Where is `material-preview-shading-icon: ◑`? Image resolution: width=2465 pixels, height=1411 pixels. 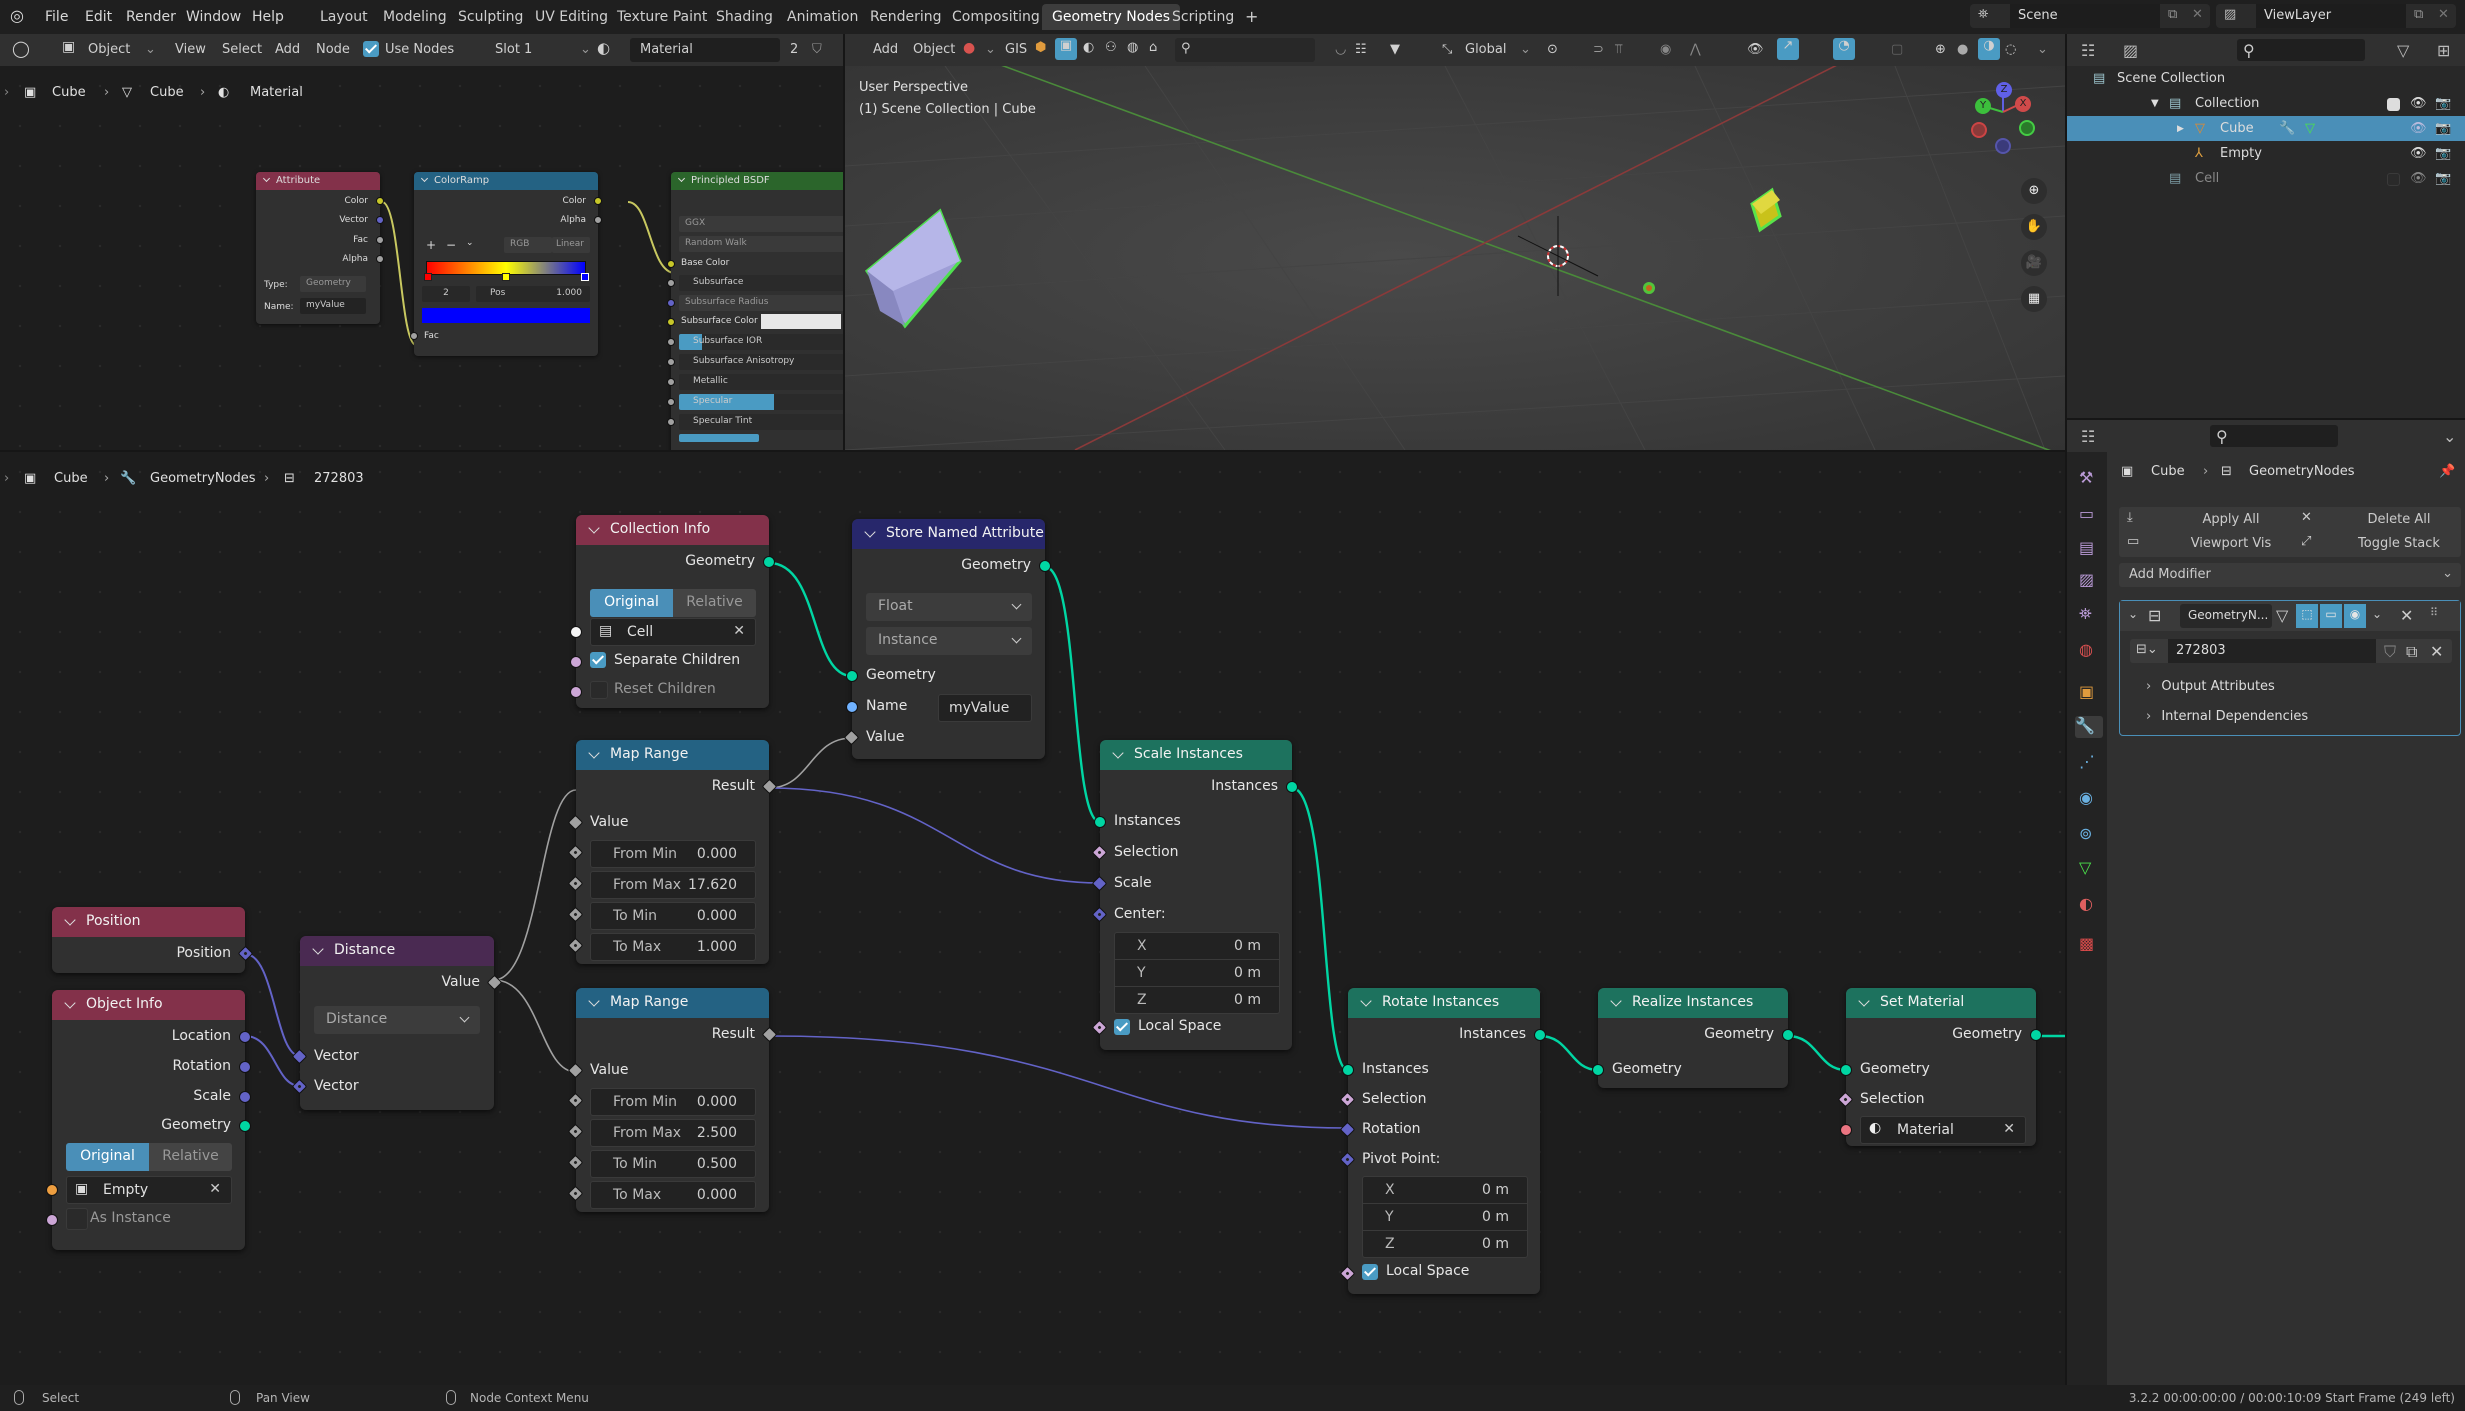
material-preview-shading-icon: ◑ is located at coordinates (1989, 49).